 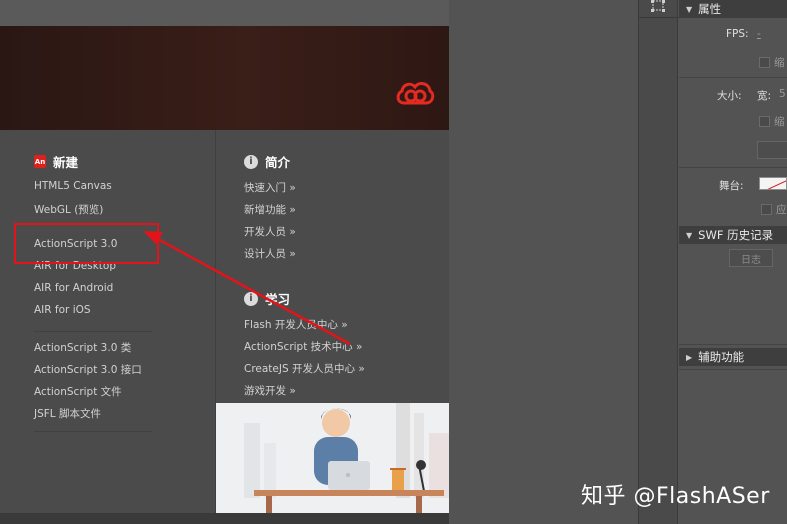 I want to click on top-strip, so click(x=224, y=13).